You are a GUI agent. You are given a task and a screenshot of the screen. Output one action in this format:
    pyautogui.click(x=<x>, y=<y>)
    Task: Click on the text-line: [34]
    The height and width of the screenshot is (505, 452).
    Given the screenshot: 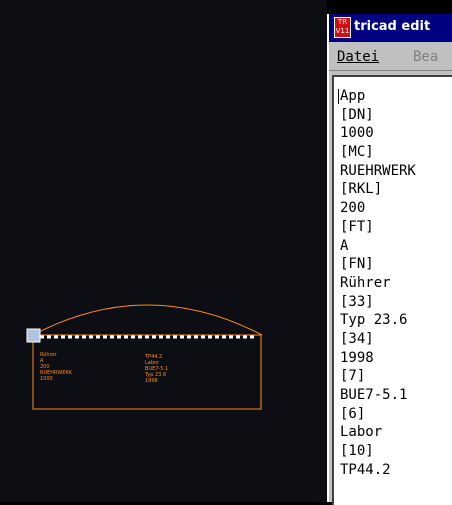 What is the action you would take?
    pyautogui.click(x=378, y=339)
    